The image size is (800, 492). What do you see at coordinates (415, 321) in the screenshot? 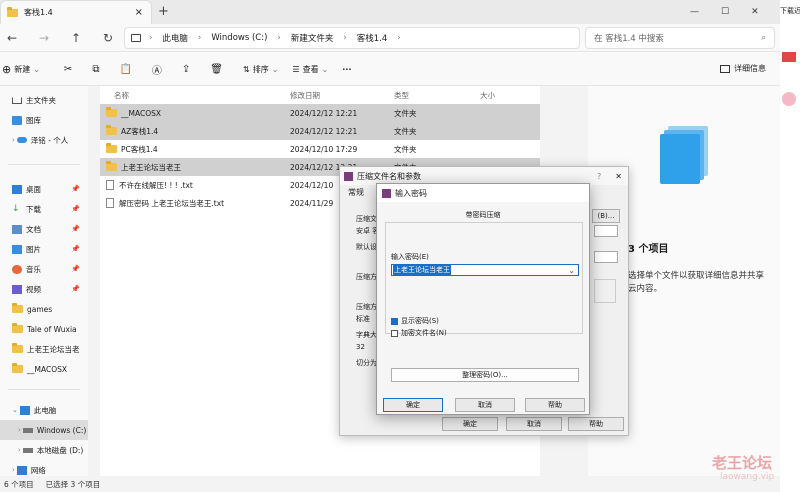
I see `show-password-checkbox: 显示密码(S)` at bounding box center [415, 321].